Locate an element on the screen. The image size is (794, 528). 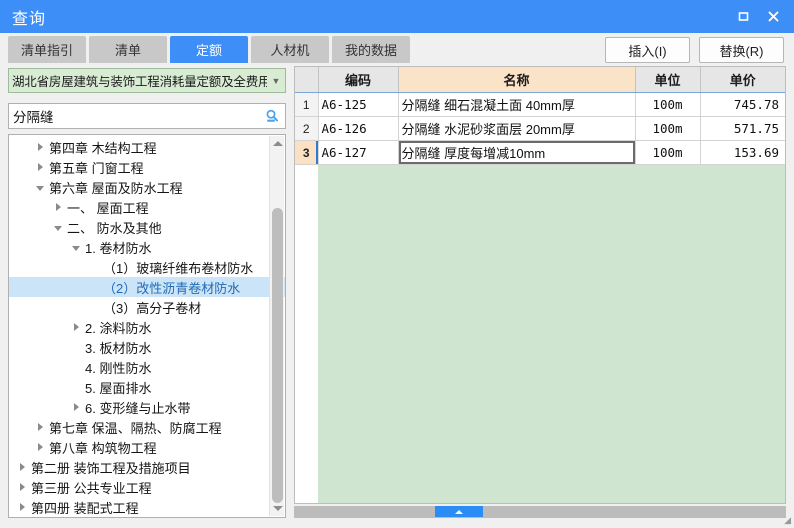
search-box: 分隔缝 is located at coordinates (147, 116).